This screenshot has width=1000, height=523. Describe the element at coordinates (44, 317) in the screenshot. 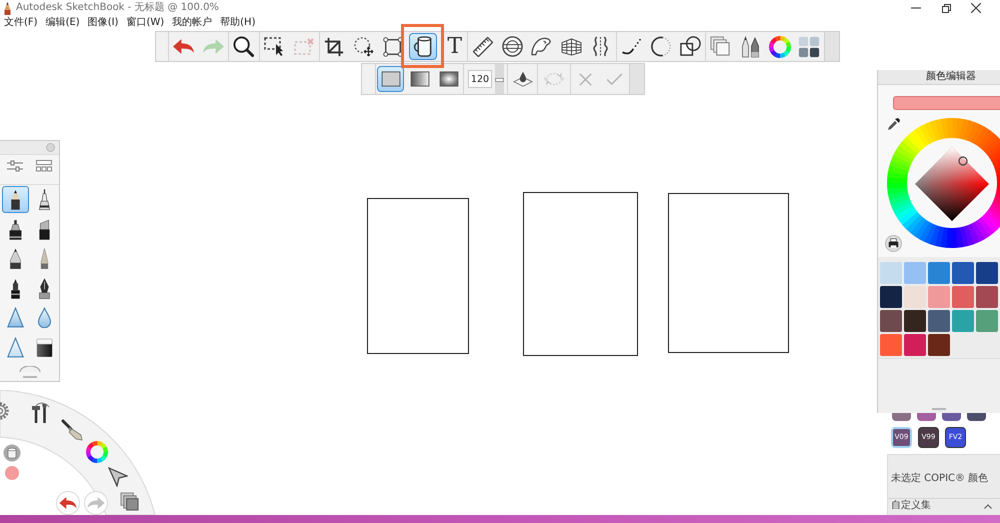

I see `droplet-icon` at that location.